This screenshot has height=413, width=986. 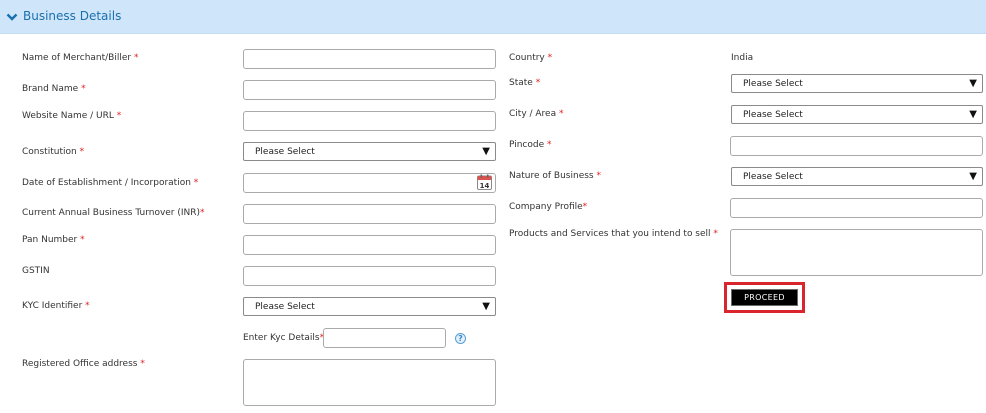 I want to click on city-selected-value: Please Select, so click(x=773, y=115).